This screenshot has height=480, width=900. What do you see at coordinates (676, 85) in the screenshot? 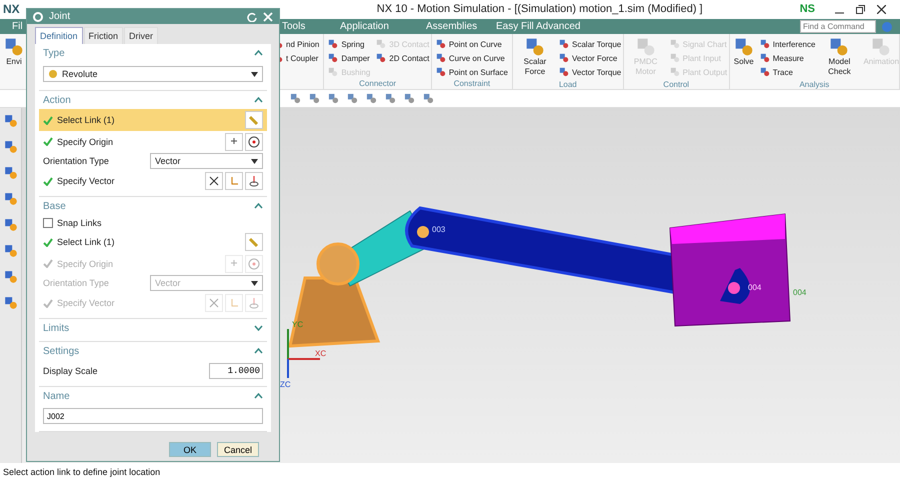
I see `ribbon-group-label: Control` at bounding box center [676, 85].